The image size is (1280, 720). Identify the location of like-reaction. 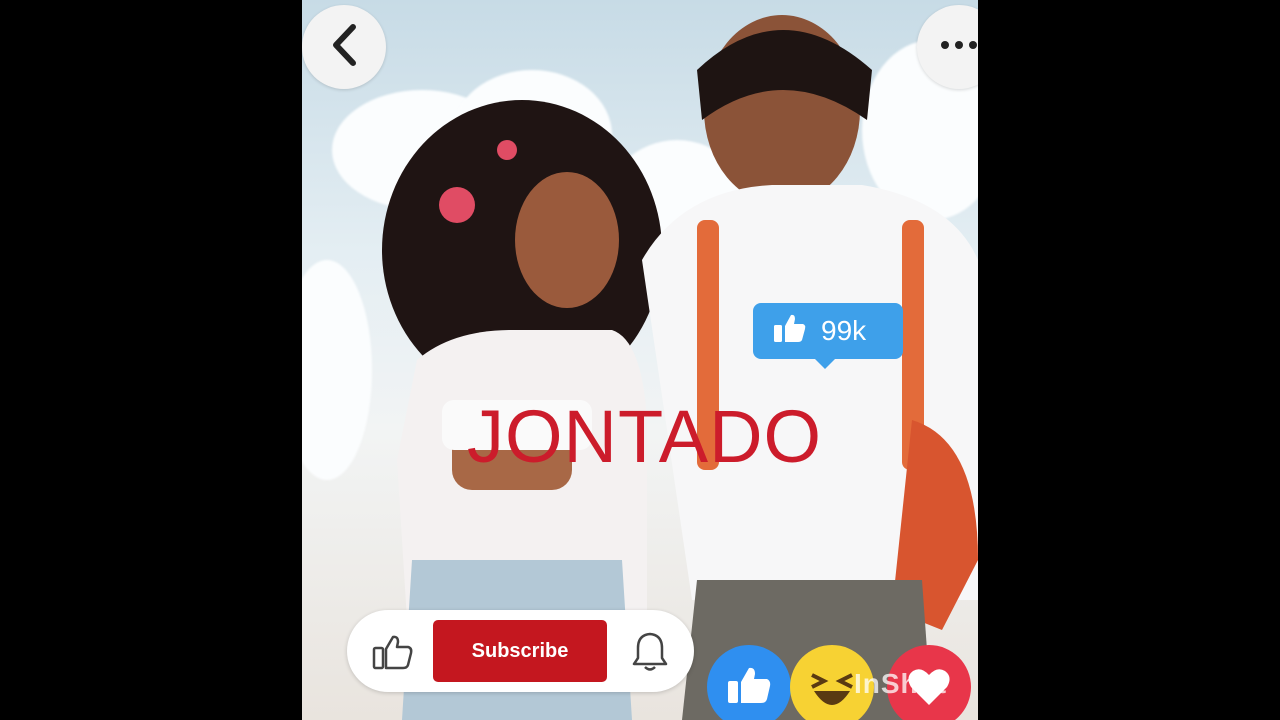
(749, 682).